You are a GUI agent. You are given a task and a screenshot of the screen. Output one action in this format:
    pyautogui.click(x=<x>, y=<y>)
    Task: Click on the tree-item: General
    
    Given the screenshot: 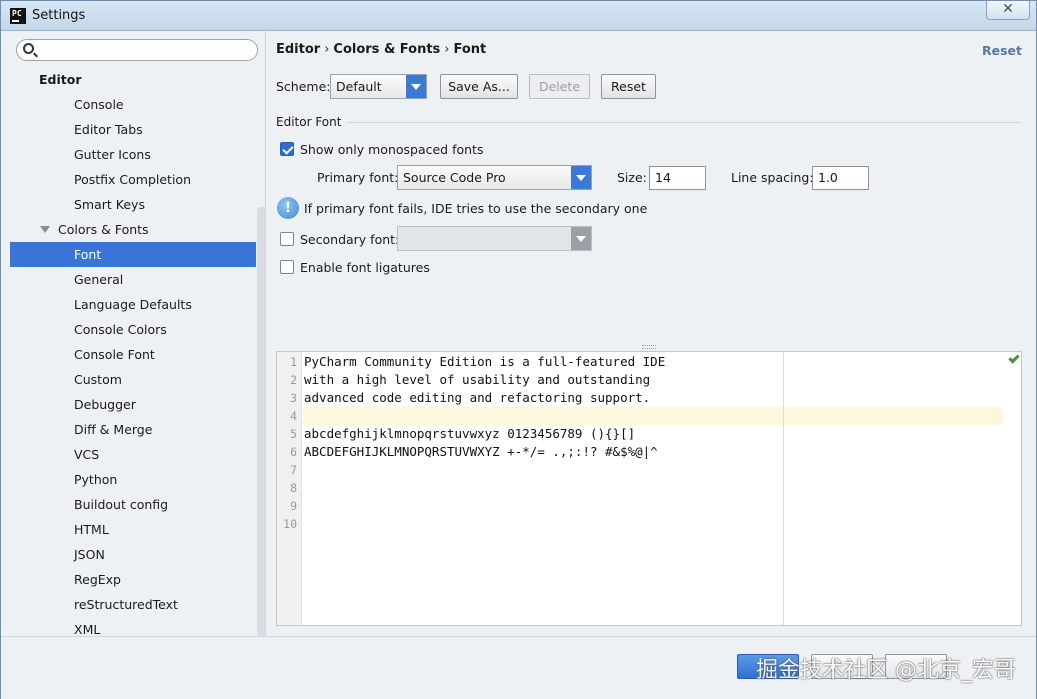 What is the action you would take?
    pyautogui.click(x=133, y=279)
    